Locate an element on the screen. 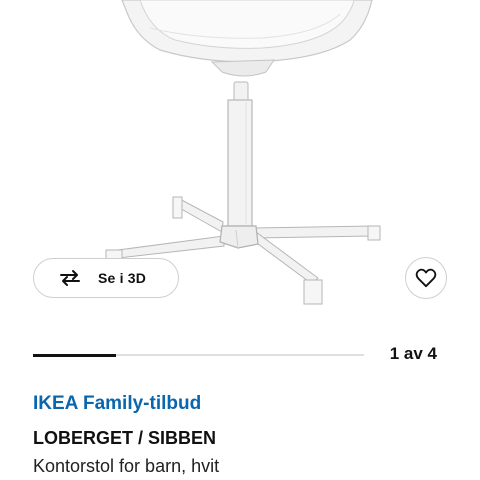 This screenshot has height=480, width=480. view-3d-button: Se i 3D is located at coordinates (106, 278).